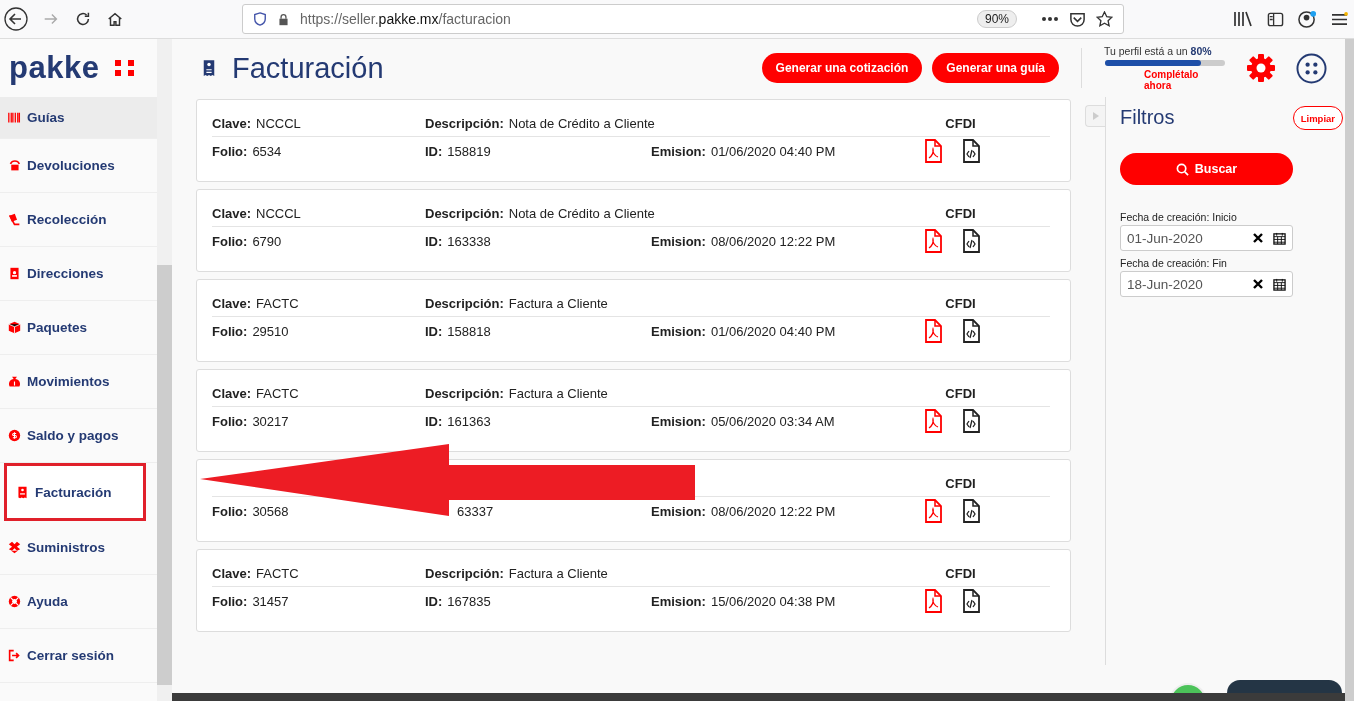  What do you see at coordinates (14, 435) in the screenshot?
I see `dollar-coin-icon` at bounding box center [14, 435].